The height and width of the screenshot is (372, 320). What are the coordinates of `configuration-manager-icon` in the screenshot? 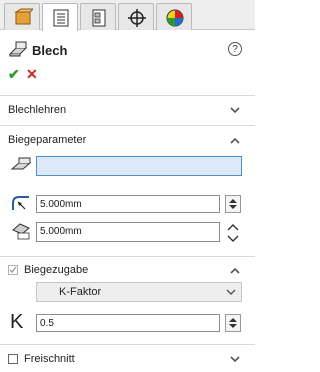 It's located at (99, 18).